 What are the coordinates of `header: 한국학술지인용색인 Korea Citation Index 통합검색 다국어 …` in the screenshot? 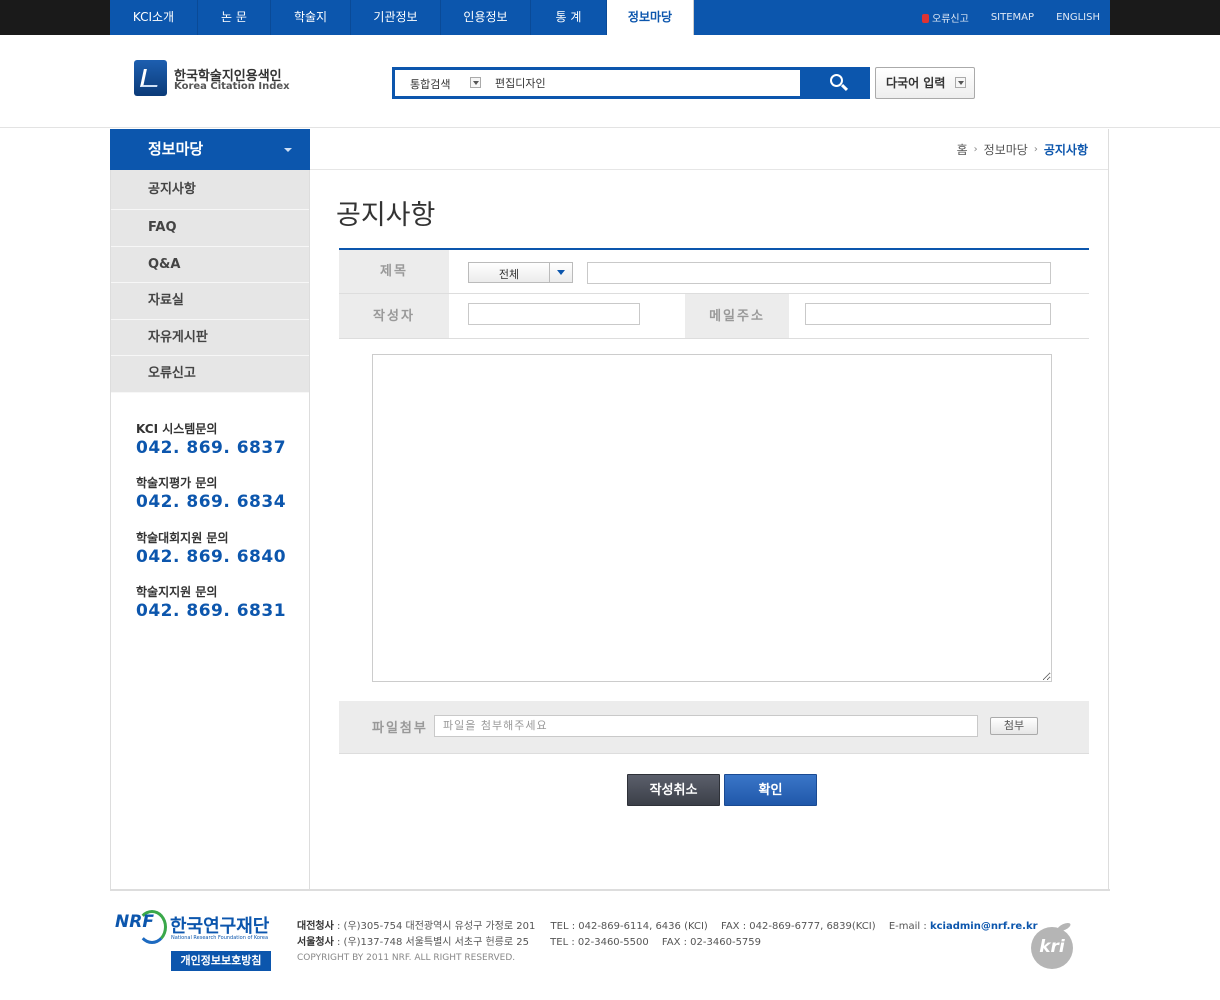 It's located at (610, 81).